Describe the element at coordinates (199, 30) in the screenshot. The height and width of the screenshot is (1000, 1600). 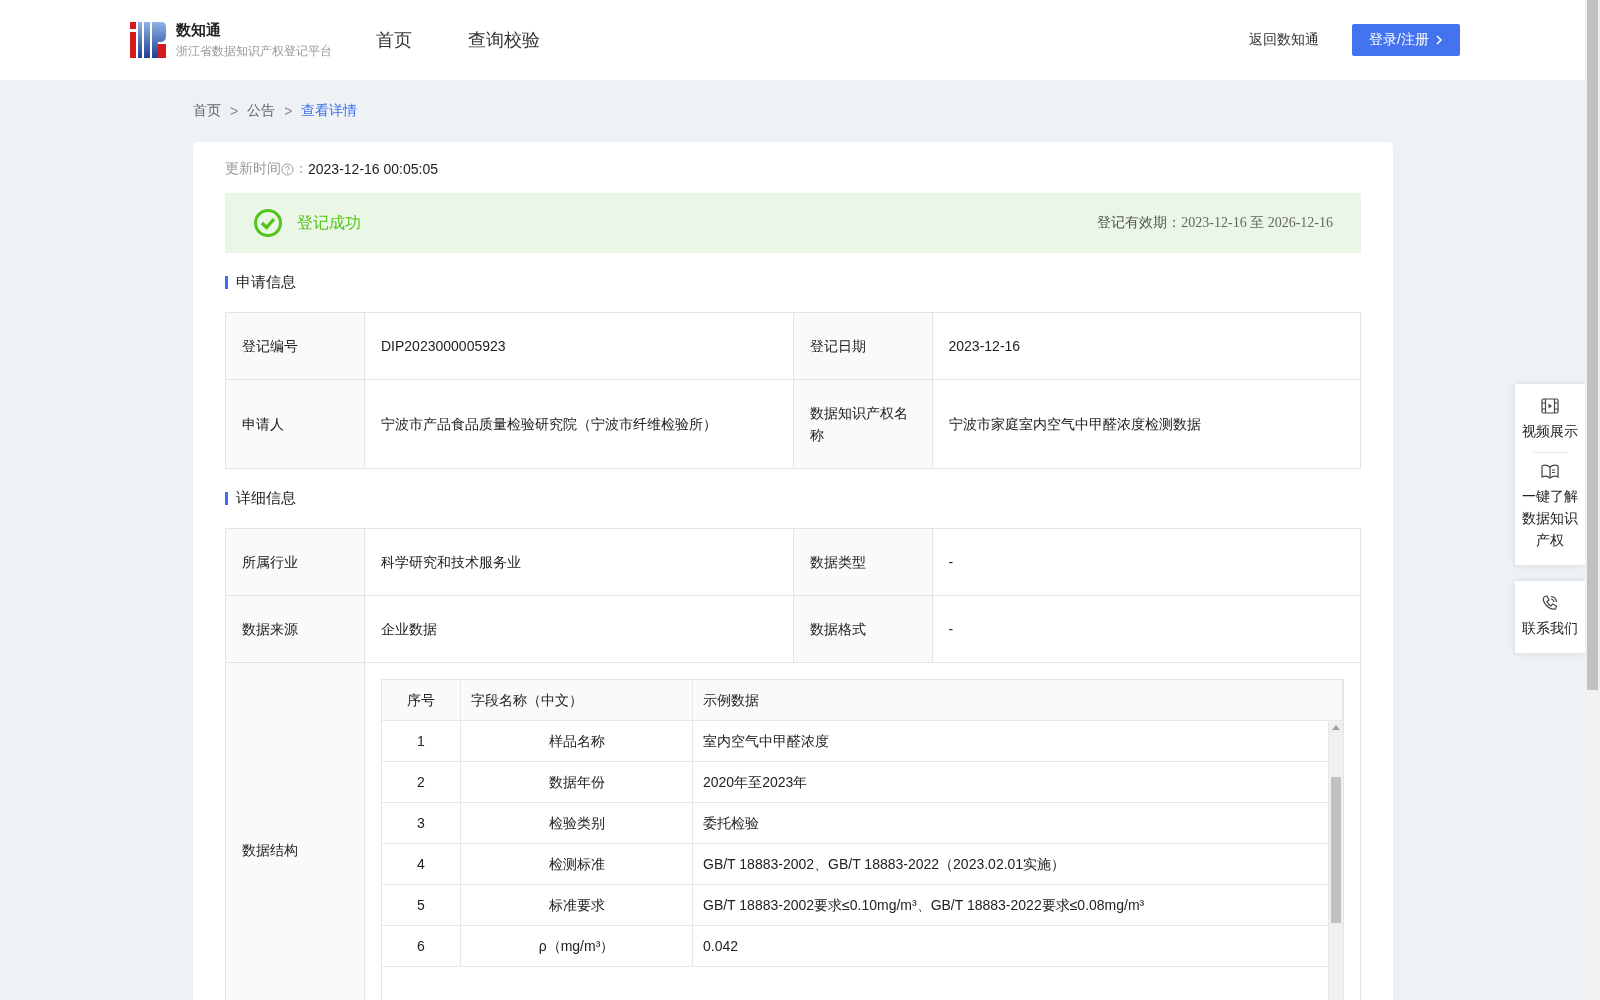
I see `logo-title: 数知通` at that location.